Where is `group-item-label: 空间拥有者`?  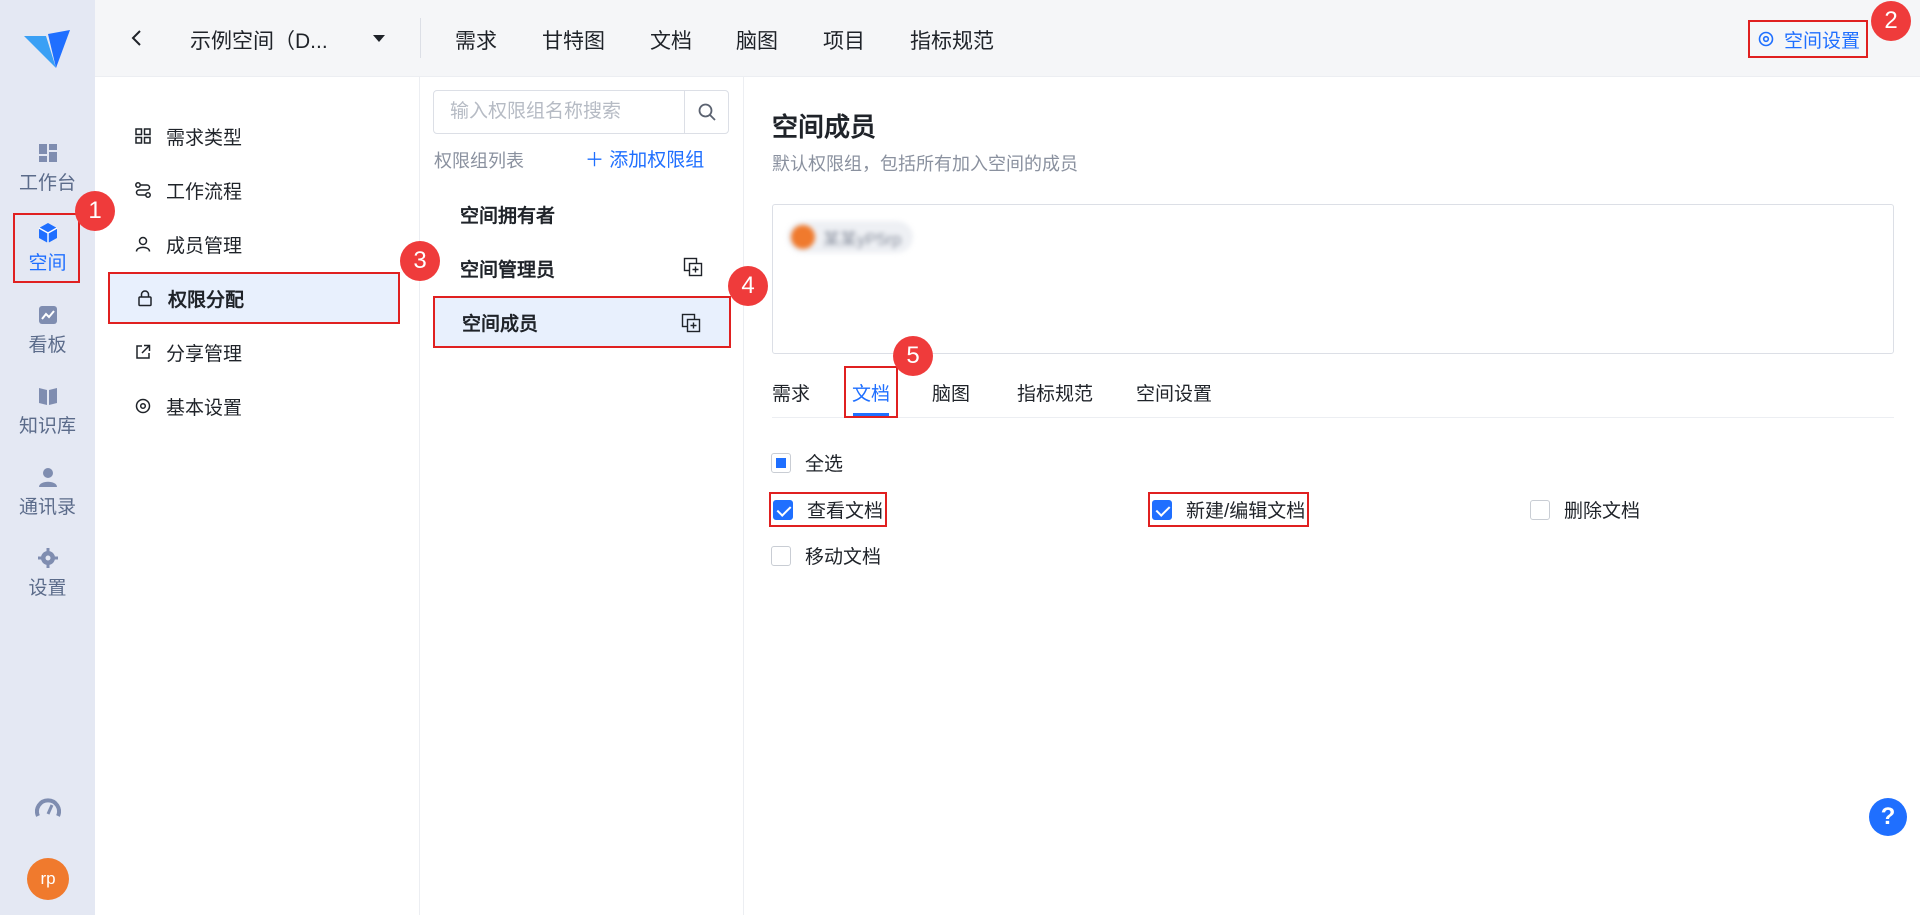 group-item-label: 空间拥有者 is located at coordinates (508, 216).